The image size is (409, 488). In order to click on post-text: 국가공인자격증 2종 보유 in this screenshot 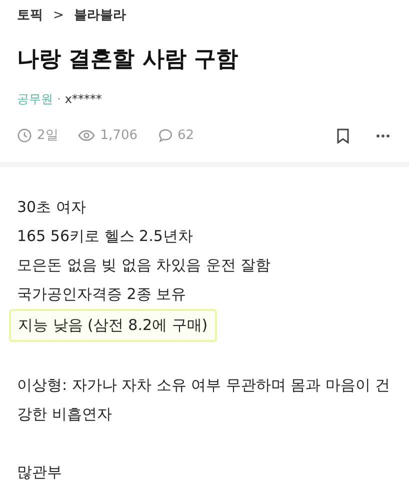, I will do `click(101, 294)`.